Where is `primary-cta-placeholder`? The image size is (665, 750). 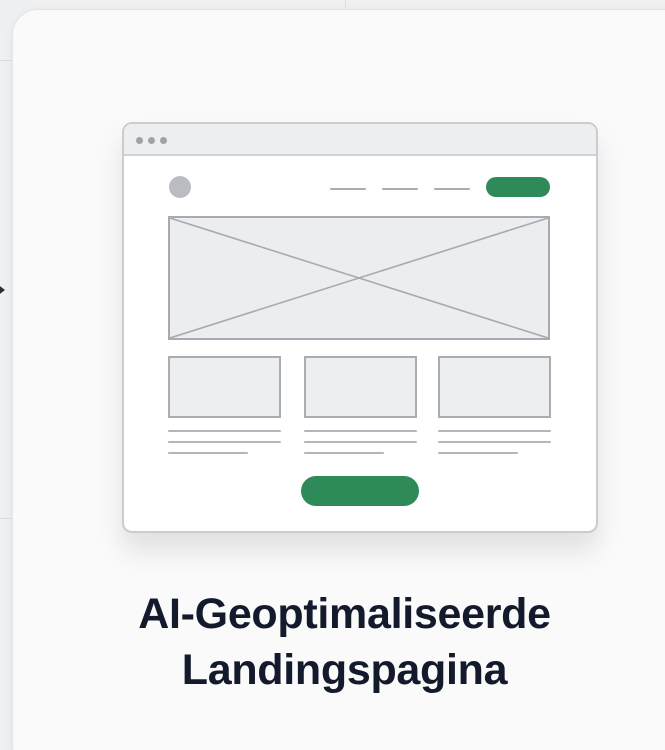
primary-cta-placeholder is located at coordinates (360, 491).